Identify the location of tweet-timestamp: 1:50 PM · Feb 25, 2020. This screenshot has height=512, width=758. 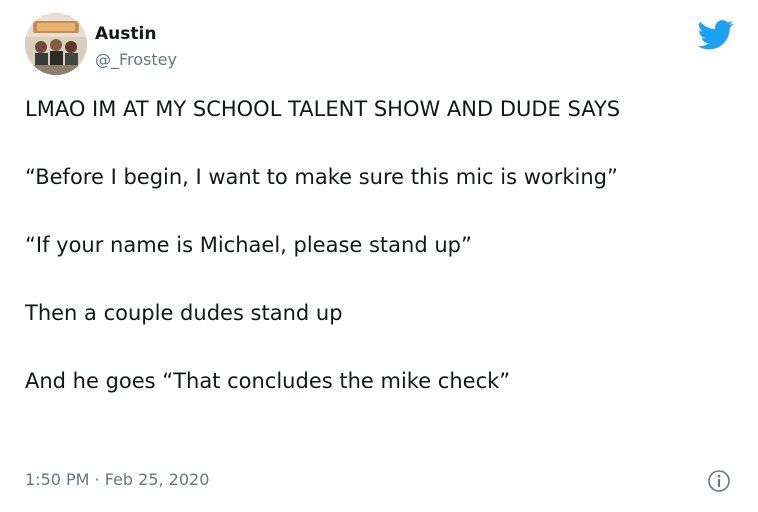
(117, 480).